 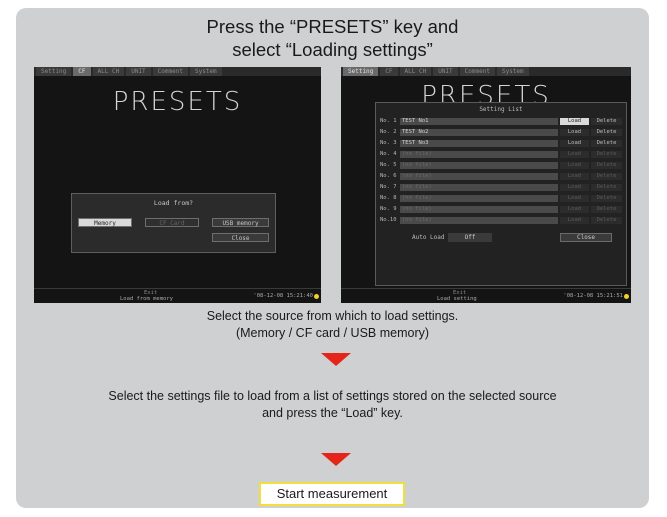 What do you see at coordinates (388, 176) in the screenshot?
I see `row-number: No. 6` at bounding box center [388, 176].